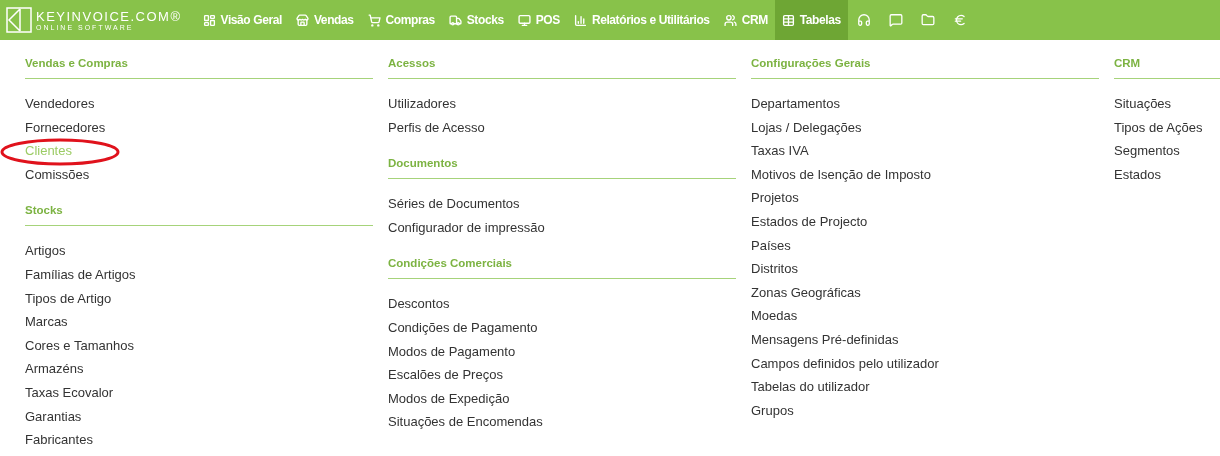 The height and width of the screenshot is (456, 1220). Describe the element at coordinates (895, 20) in the screenshot. I see `chat-icon` at that location.